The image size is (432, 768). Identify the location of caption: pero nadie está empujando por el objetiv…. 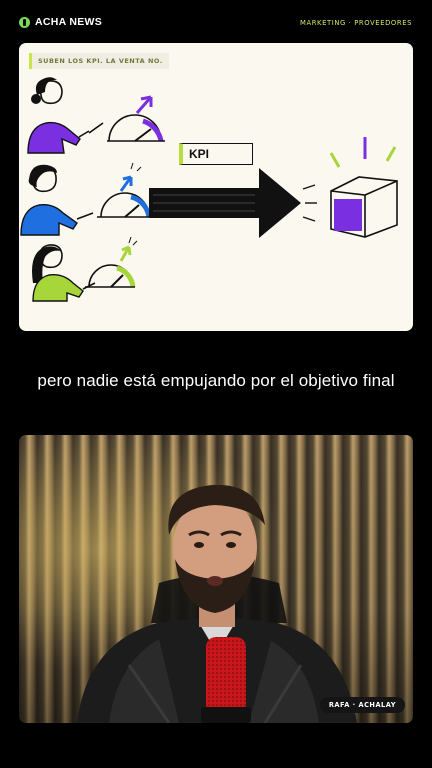
(216, 380).